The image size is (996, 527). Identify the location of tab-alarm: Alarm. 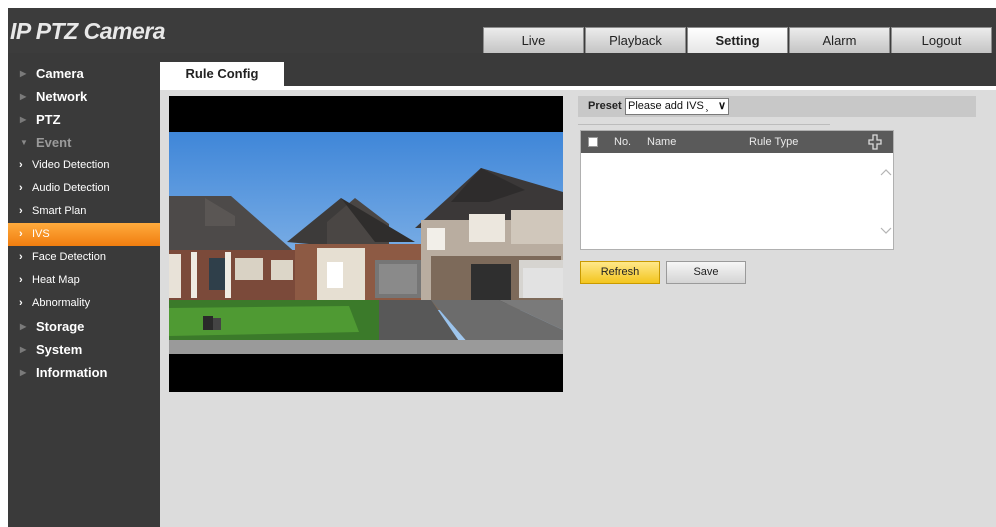
(839, 40).